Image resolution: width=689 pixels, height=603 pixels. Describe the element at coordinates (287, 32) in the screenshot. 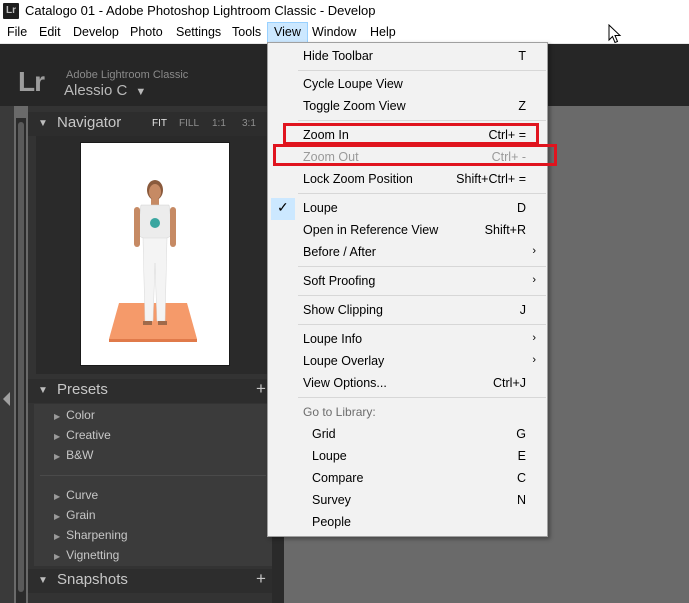

I see `menu-view: View` at that location.